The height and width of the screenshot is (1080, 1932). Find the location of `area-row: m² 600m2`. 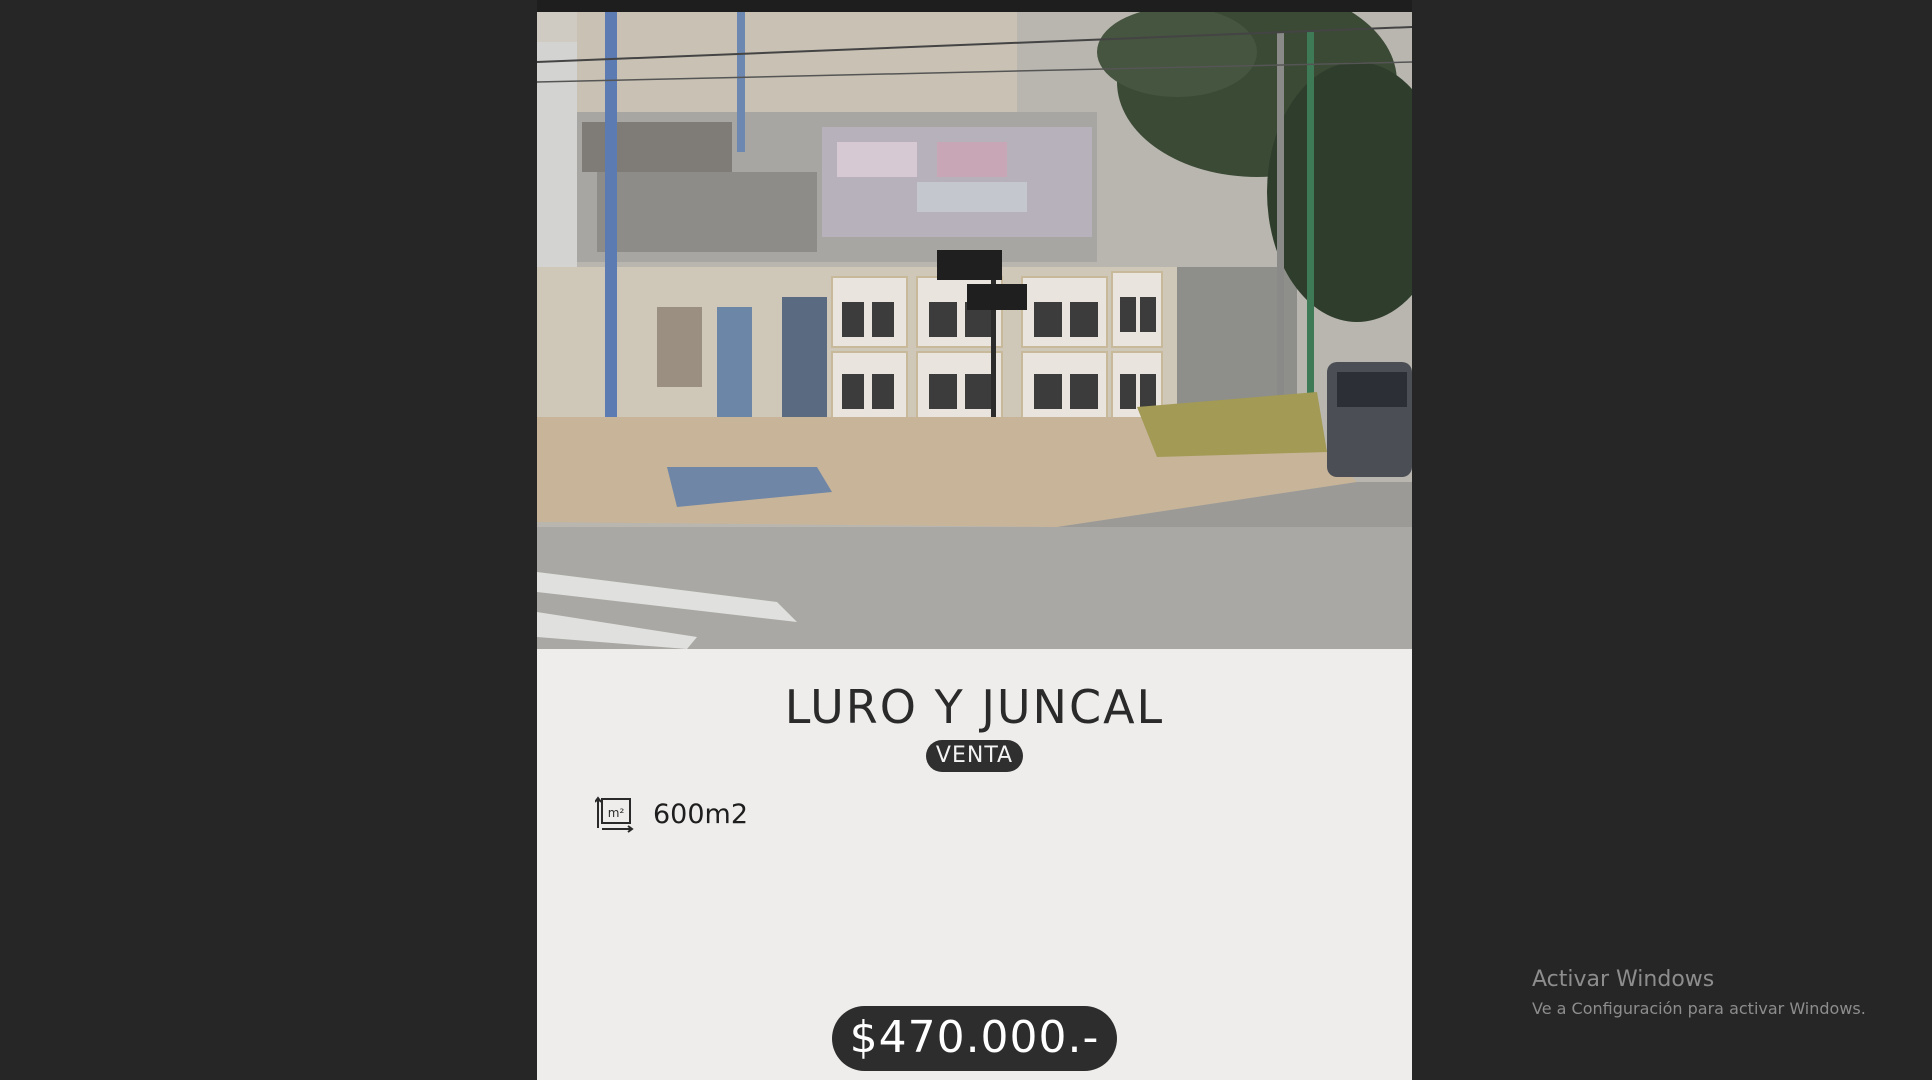

area-row: m² 600m2 is located at coordinates (671, 814).